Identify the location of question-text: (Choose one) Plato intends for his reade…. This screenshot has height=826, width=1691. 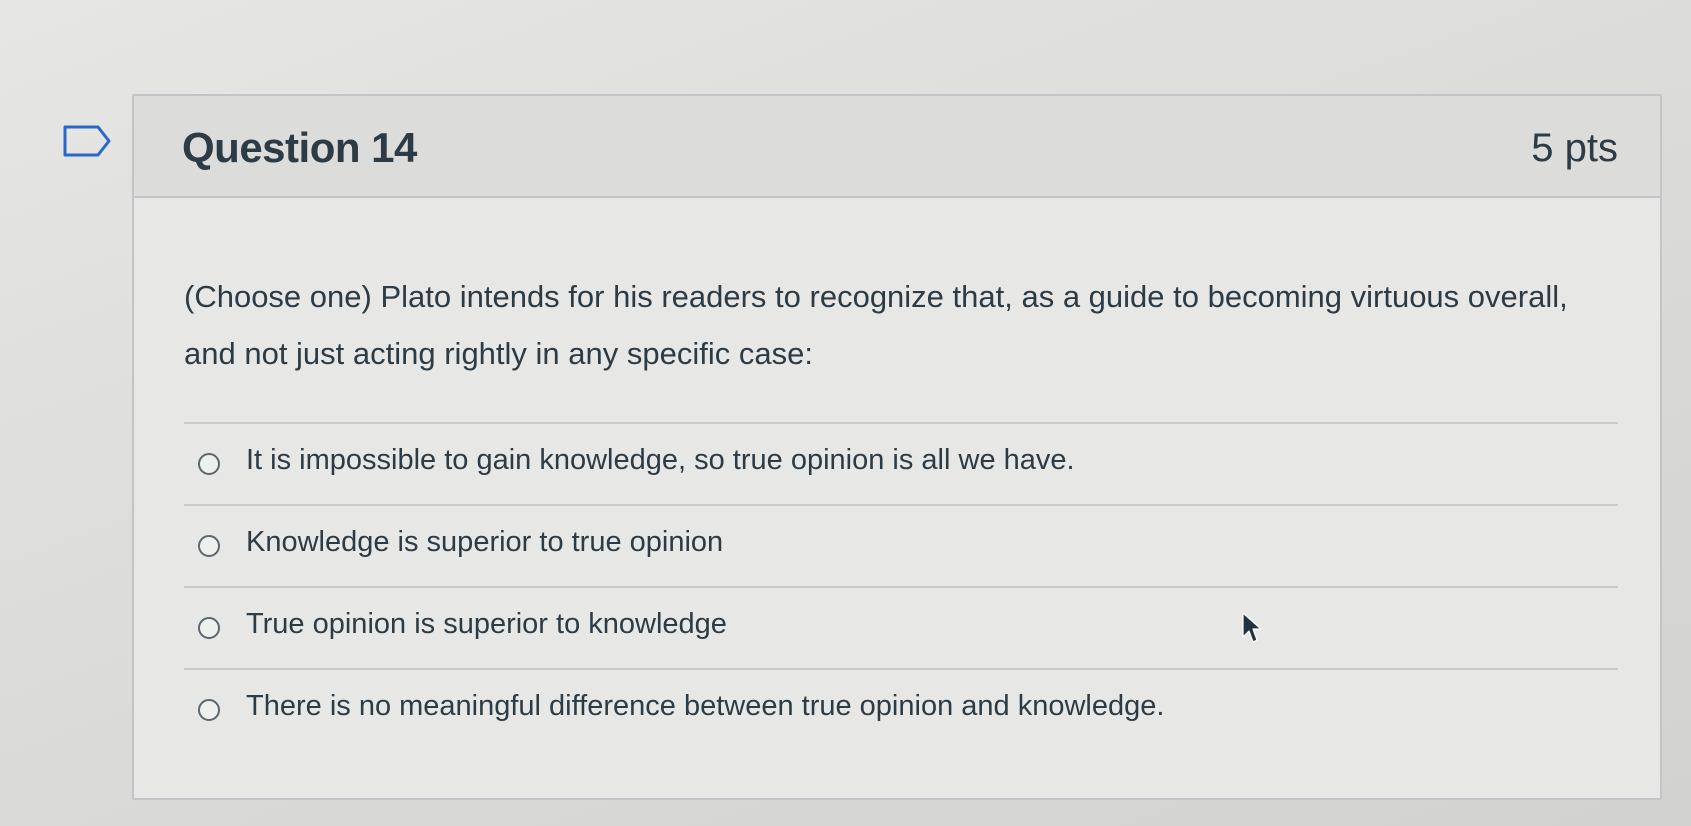
(876, 325).